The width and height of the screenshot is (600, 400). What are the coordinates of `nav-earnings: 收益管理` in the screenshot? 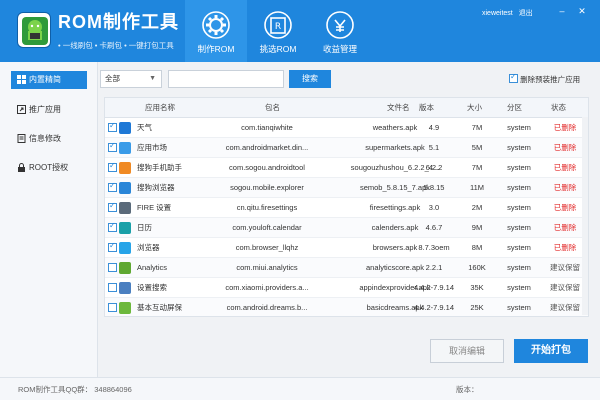 It's located at (340, 31).